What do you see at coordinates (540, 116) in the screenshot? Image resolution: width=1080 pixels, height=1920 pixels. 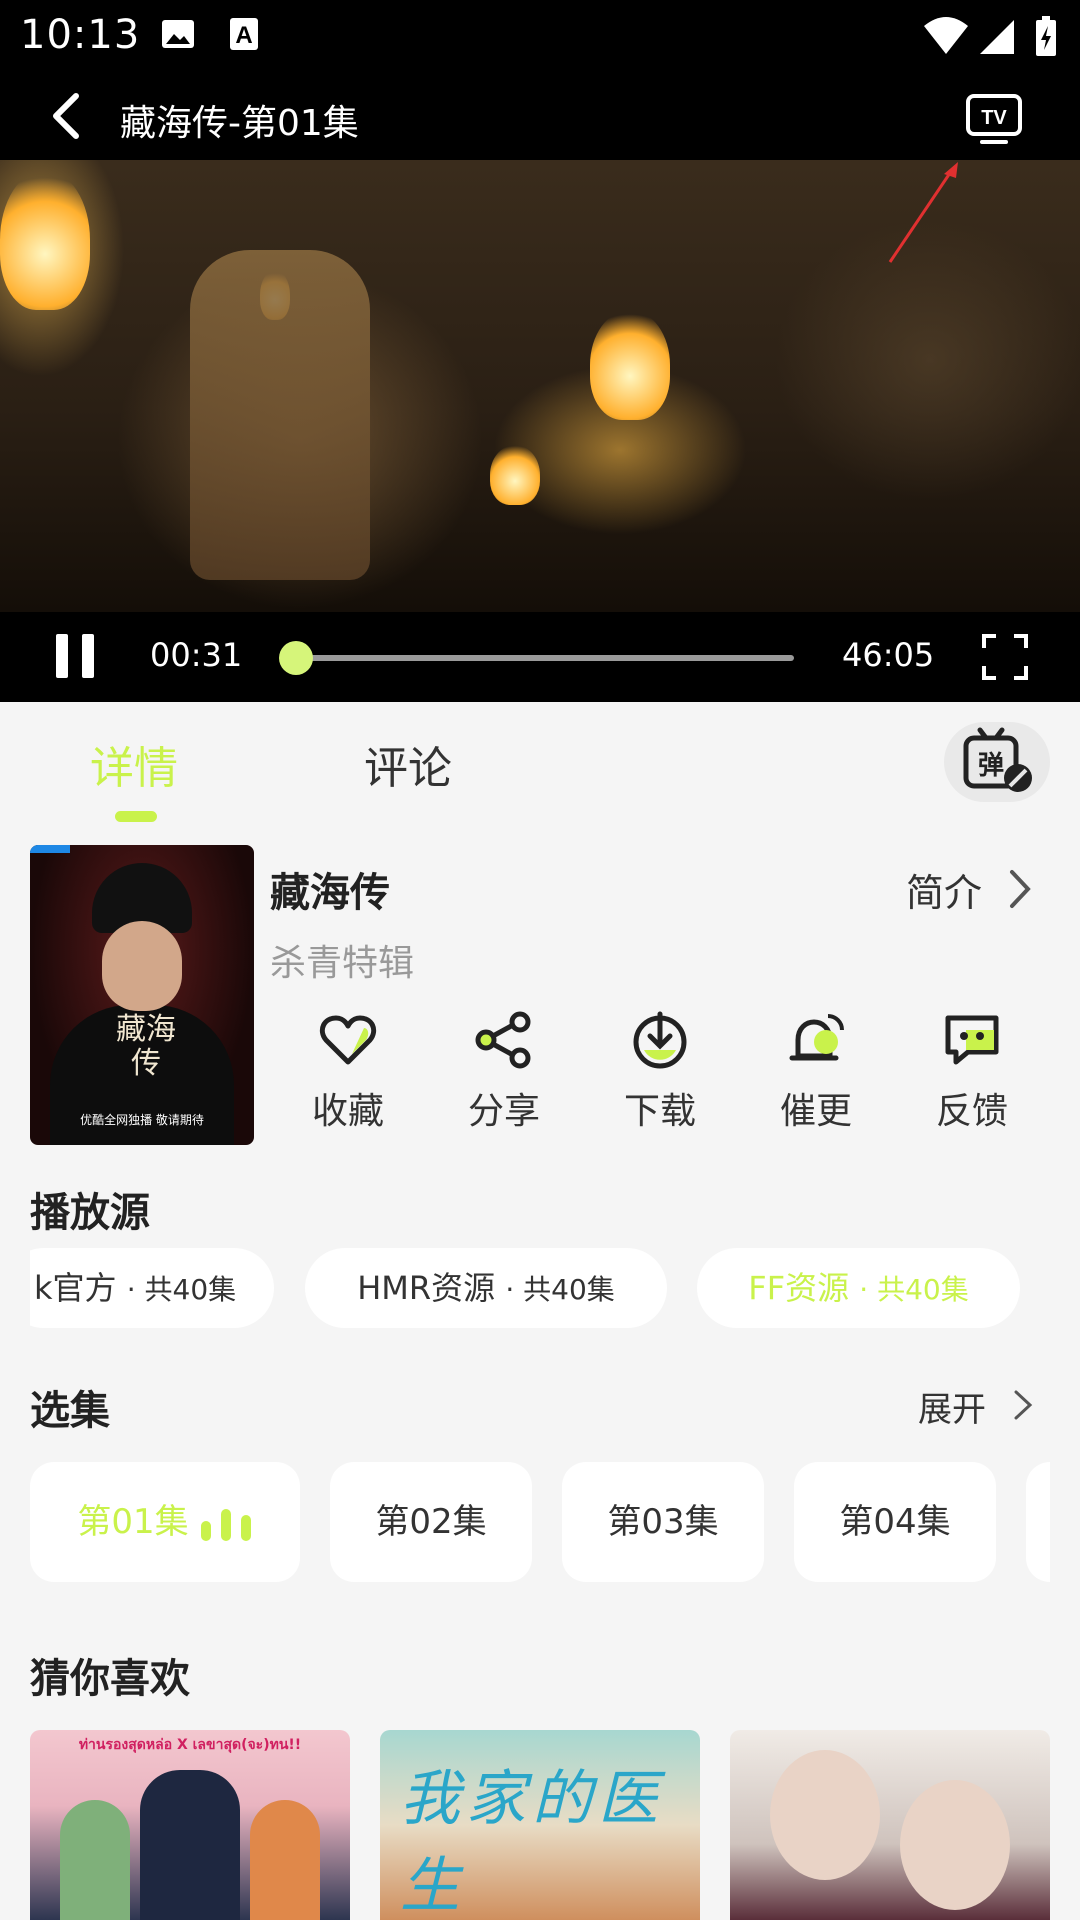 I see `player-title-bar: 藏海传-第01集 TV` at bounding box center [540, 116].